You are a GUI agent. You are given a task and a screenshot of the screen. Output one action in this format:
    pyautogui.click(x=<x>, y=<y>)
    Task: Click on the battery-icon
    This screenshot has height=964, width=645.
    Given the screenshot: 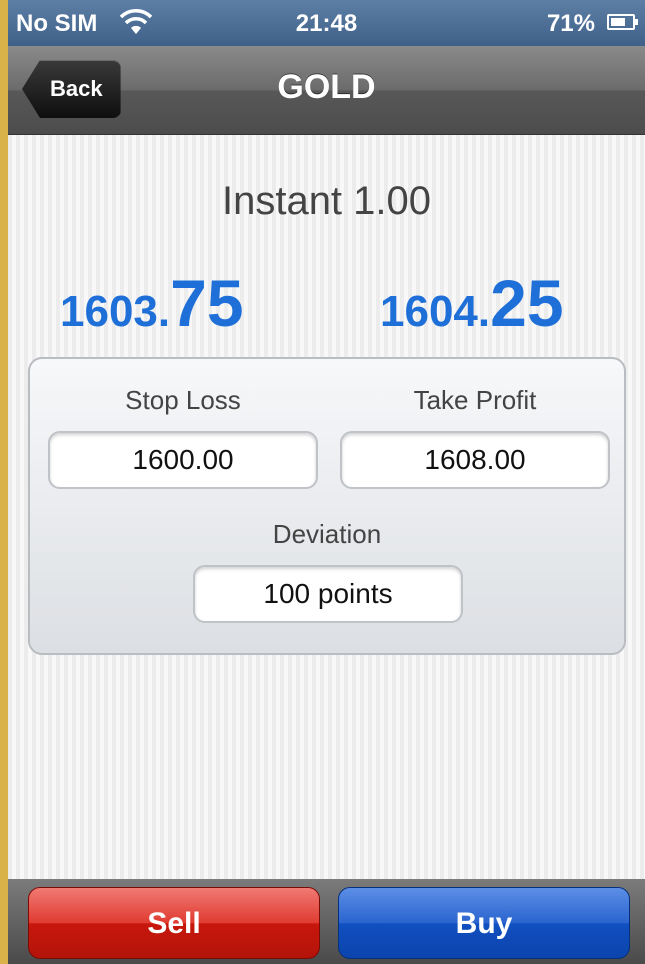 What is the action you would take?
    pyautogui.click(x=622, y=22)
    